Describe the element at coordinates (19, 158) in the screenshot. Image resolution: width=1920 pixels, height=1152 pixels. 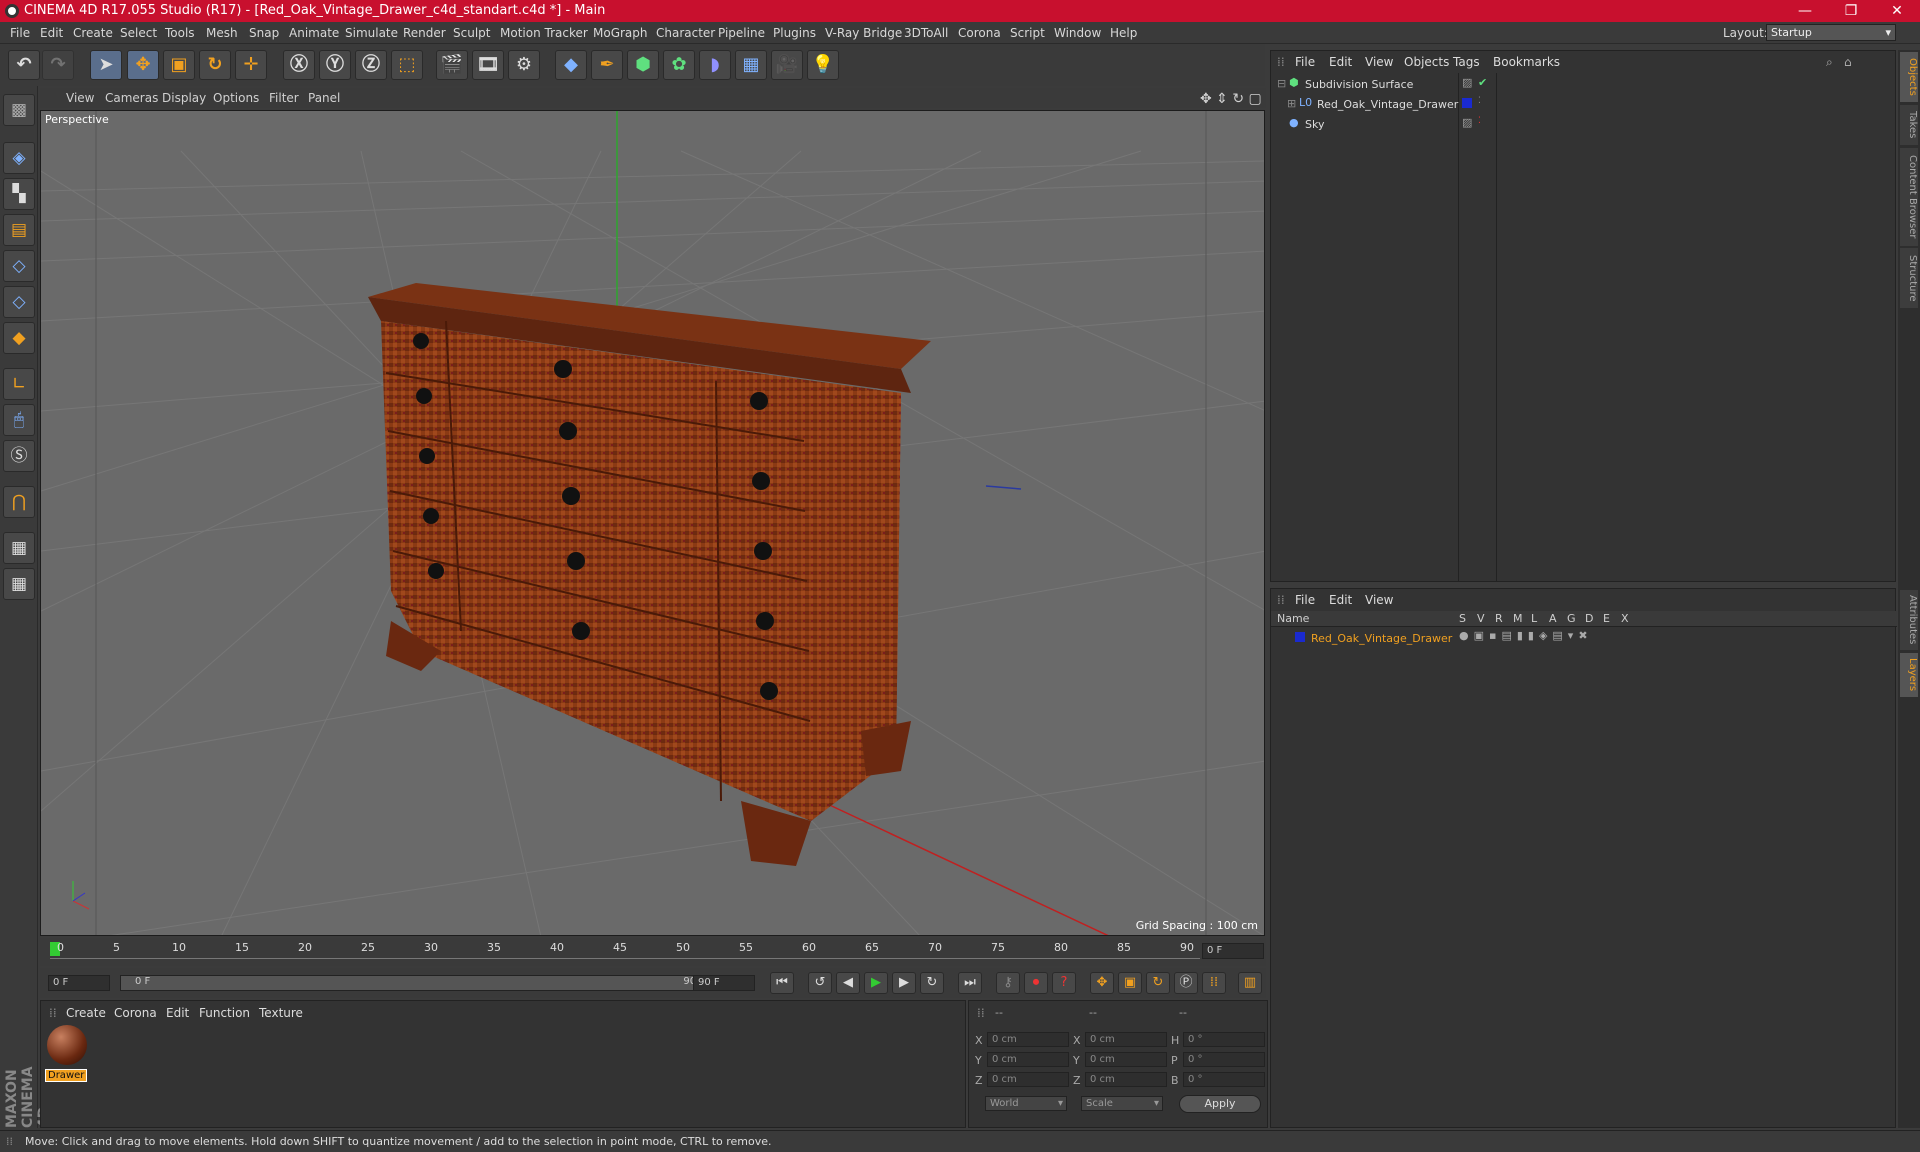
I see `model-mode-button: ◈` at that location.